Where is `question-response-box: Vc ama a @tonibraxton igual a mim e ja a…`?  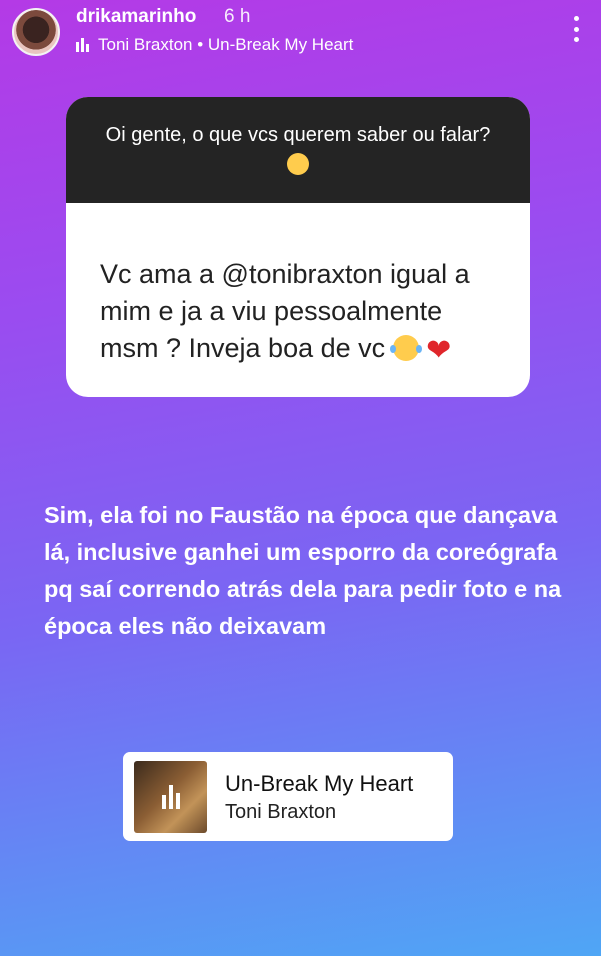 question-response-box: Vc ama a @tonibraxton igual a mim e ja a… is located at coordinates (298, 286).